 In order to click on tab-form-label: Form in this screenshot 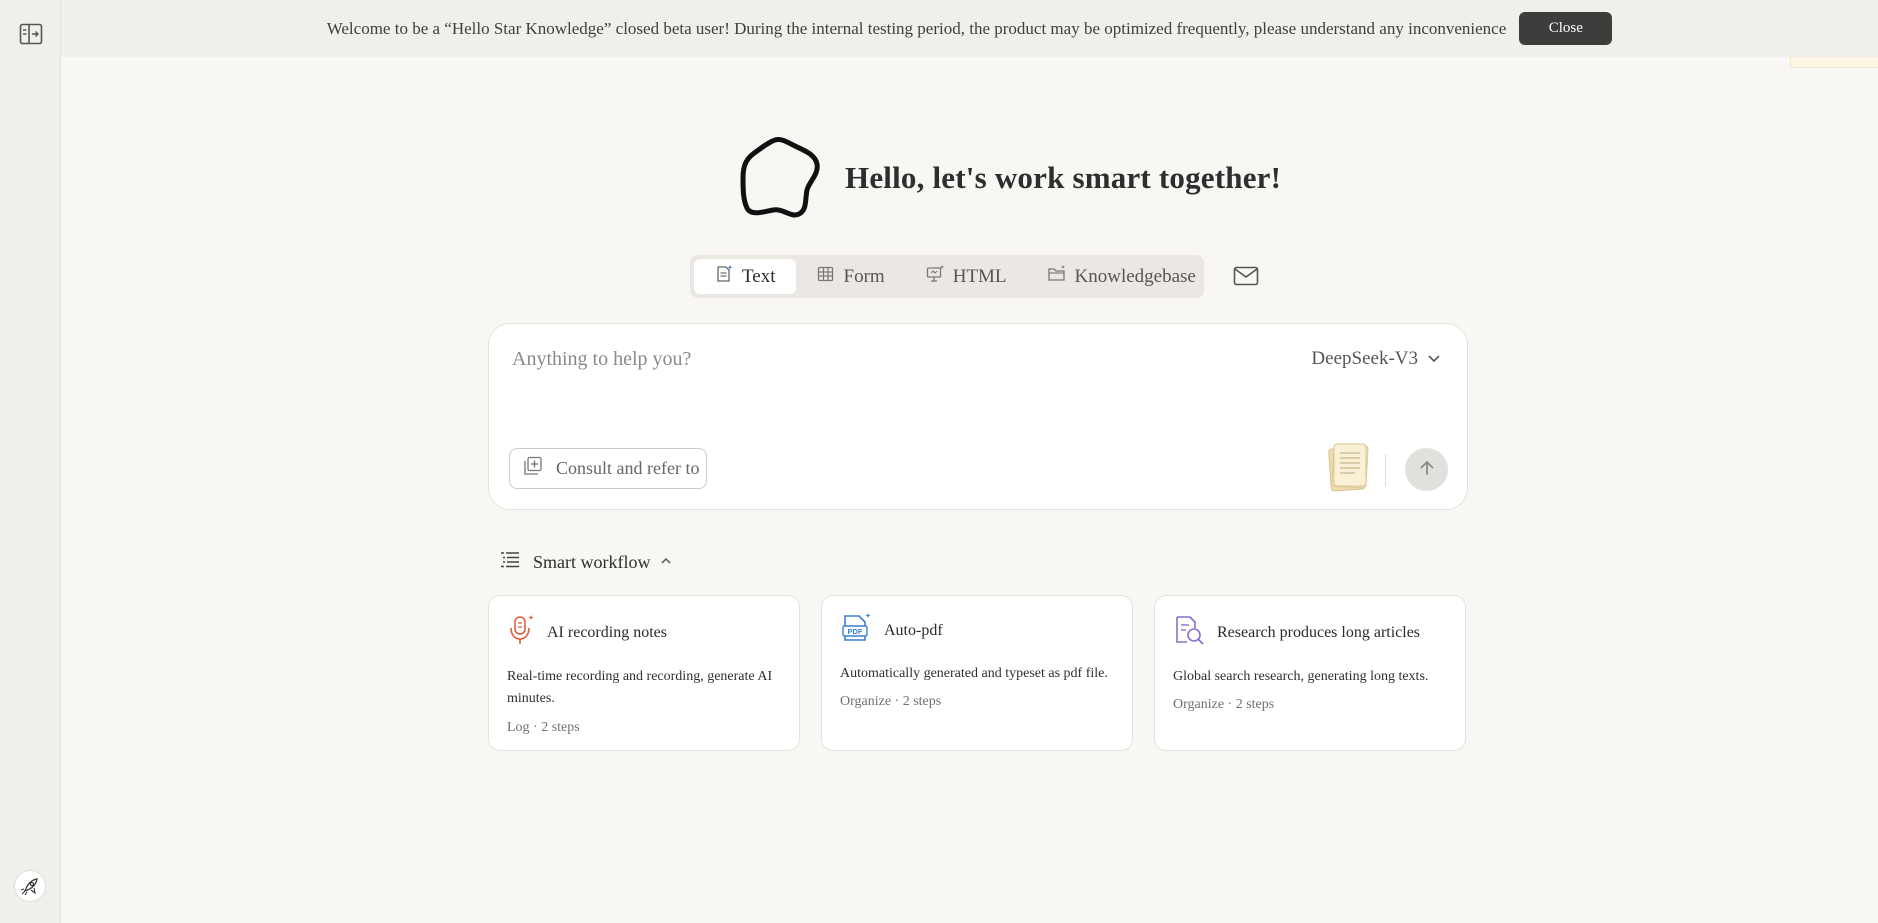, I will do `click(864, 276)`.